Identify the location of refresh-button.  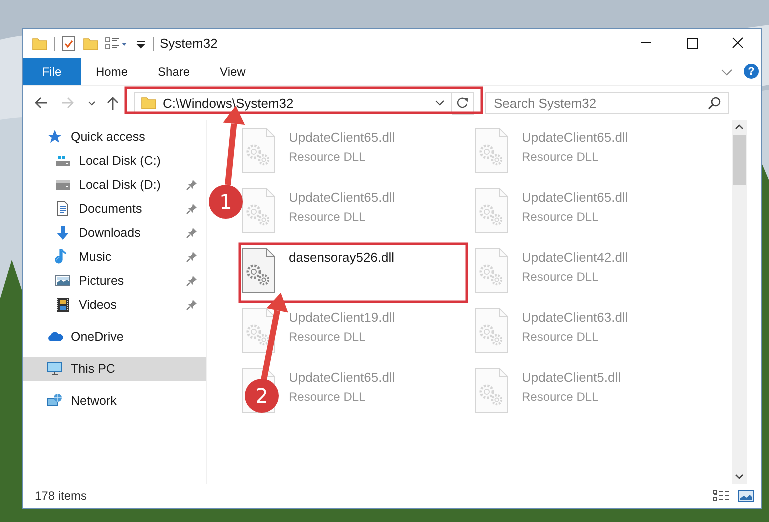
(463, 103).